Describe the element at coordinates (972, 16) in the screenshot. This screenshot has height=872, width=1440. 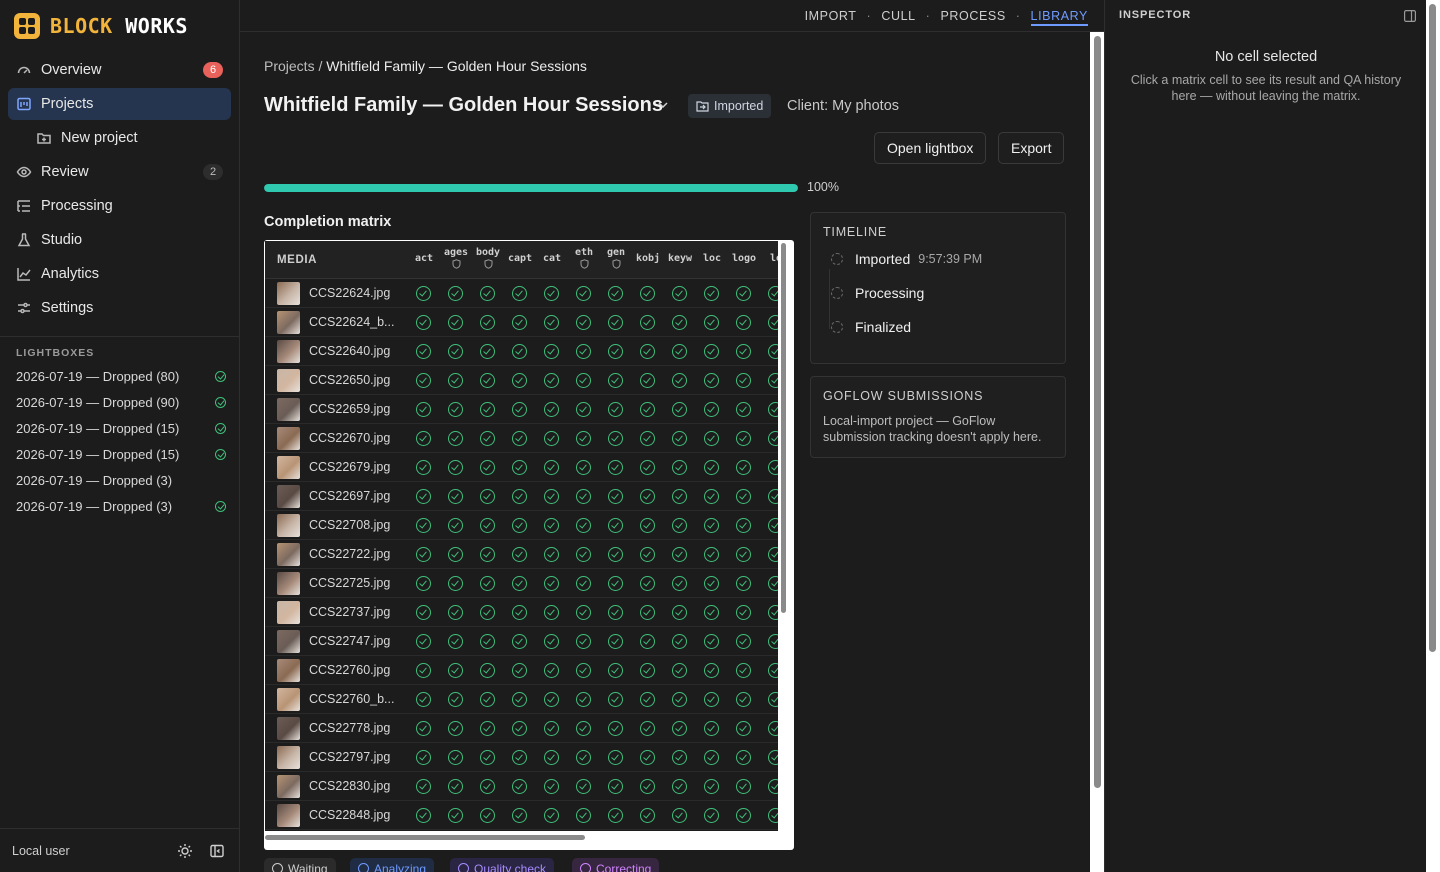
I see `nav-process: PROCESS` at that location.